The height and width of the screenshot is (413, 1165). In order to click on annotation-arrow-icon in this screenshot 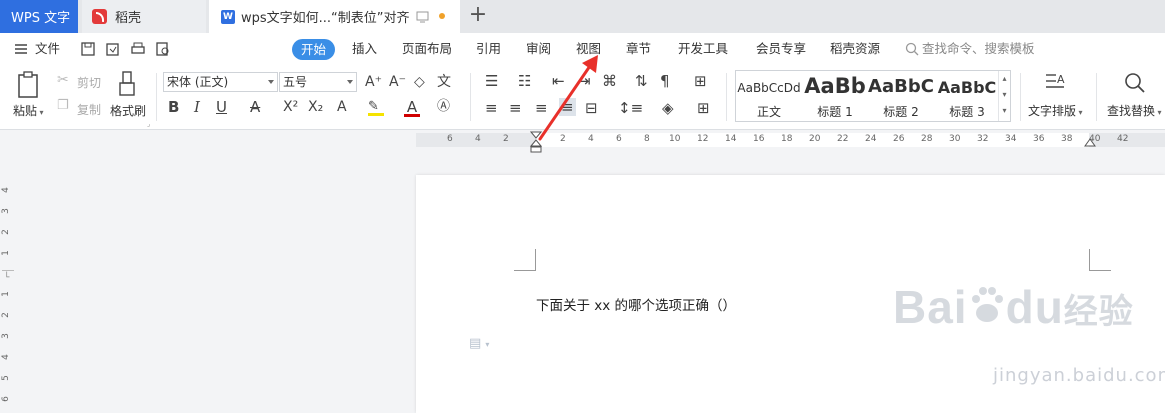, I will do `click(568, 98)`.